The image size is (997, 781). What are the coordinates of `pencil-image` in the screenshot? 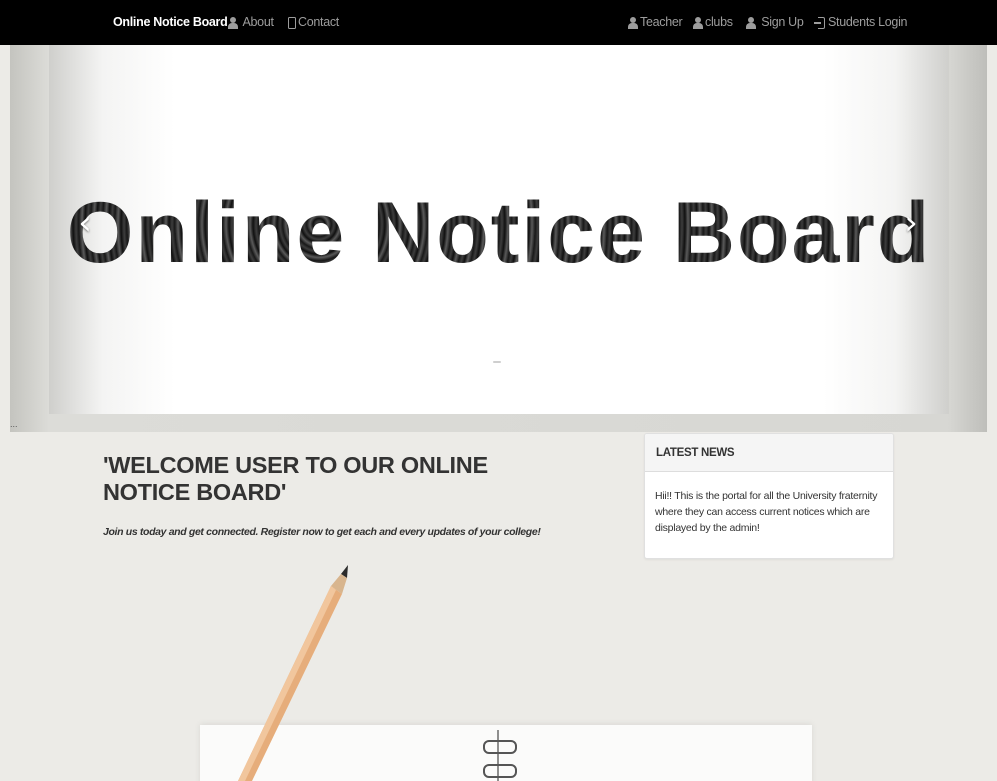 It's located at (293, 673).